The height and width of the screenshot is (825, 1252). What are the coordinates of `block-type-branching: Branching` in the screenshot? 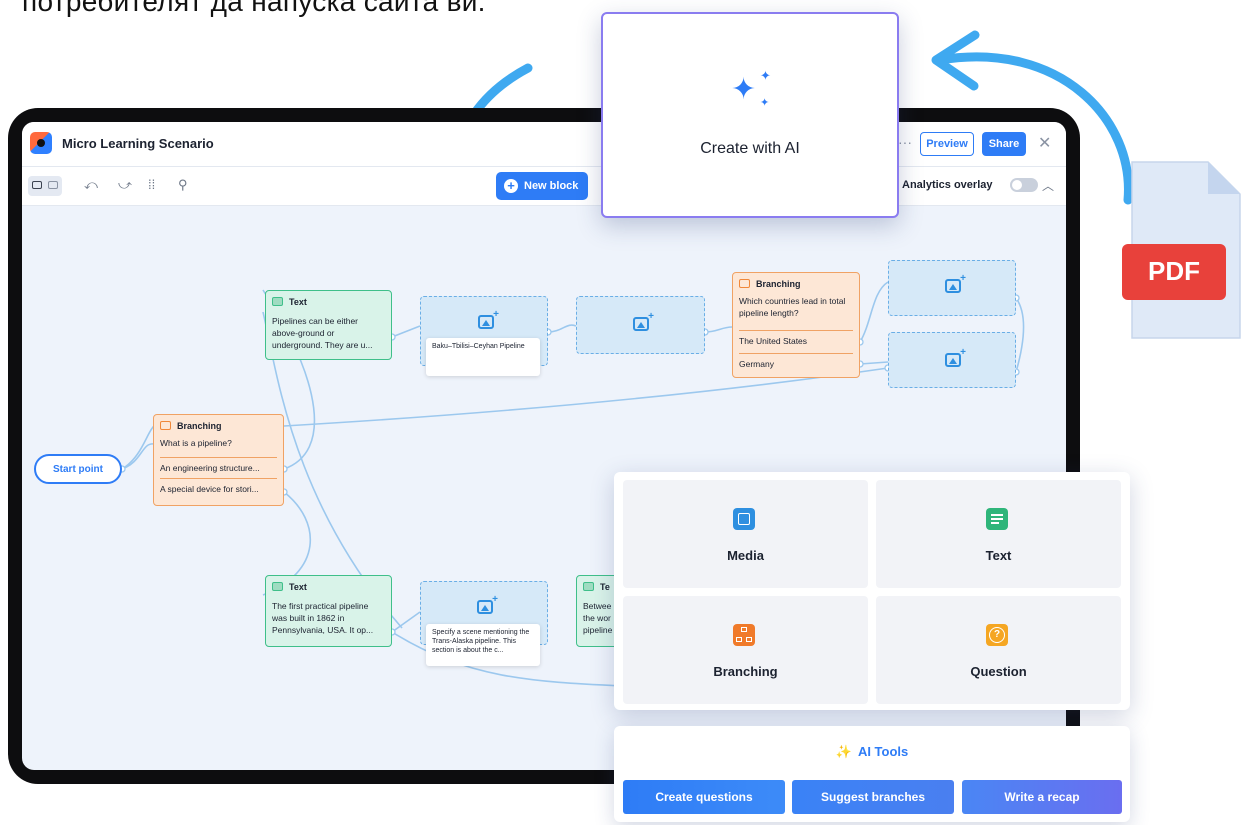 It's located at (745, 650).